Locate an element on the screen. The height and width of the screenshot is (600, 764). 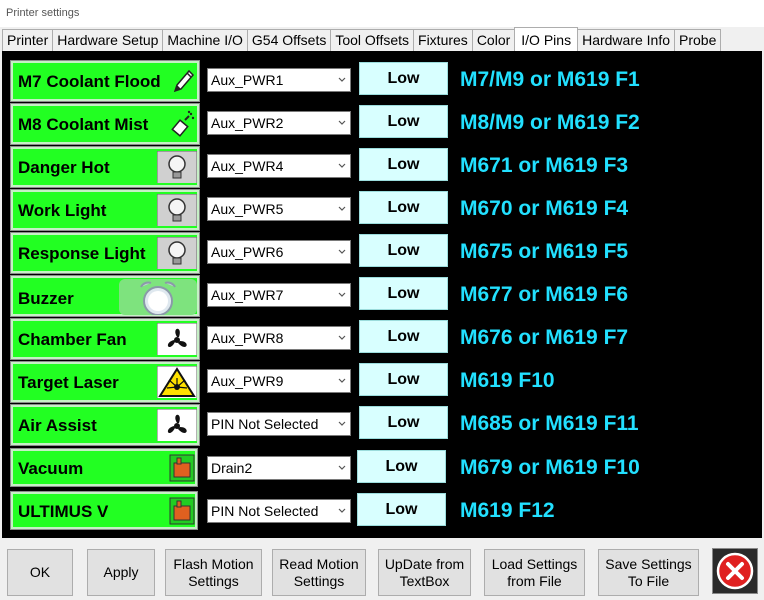
pin-name-button: Target Laser is located at coordinates (105, 382).